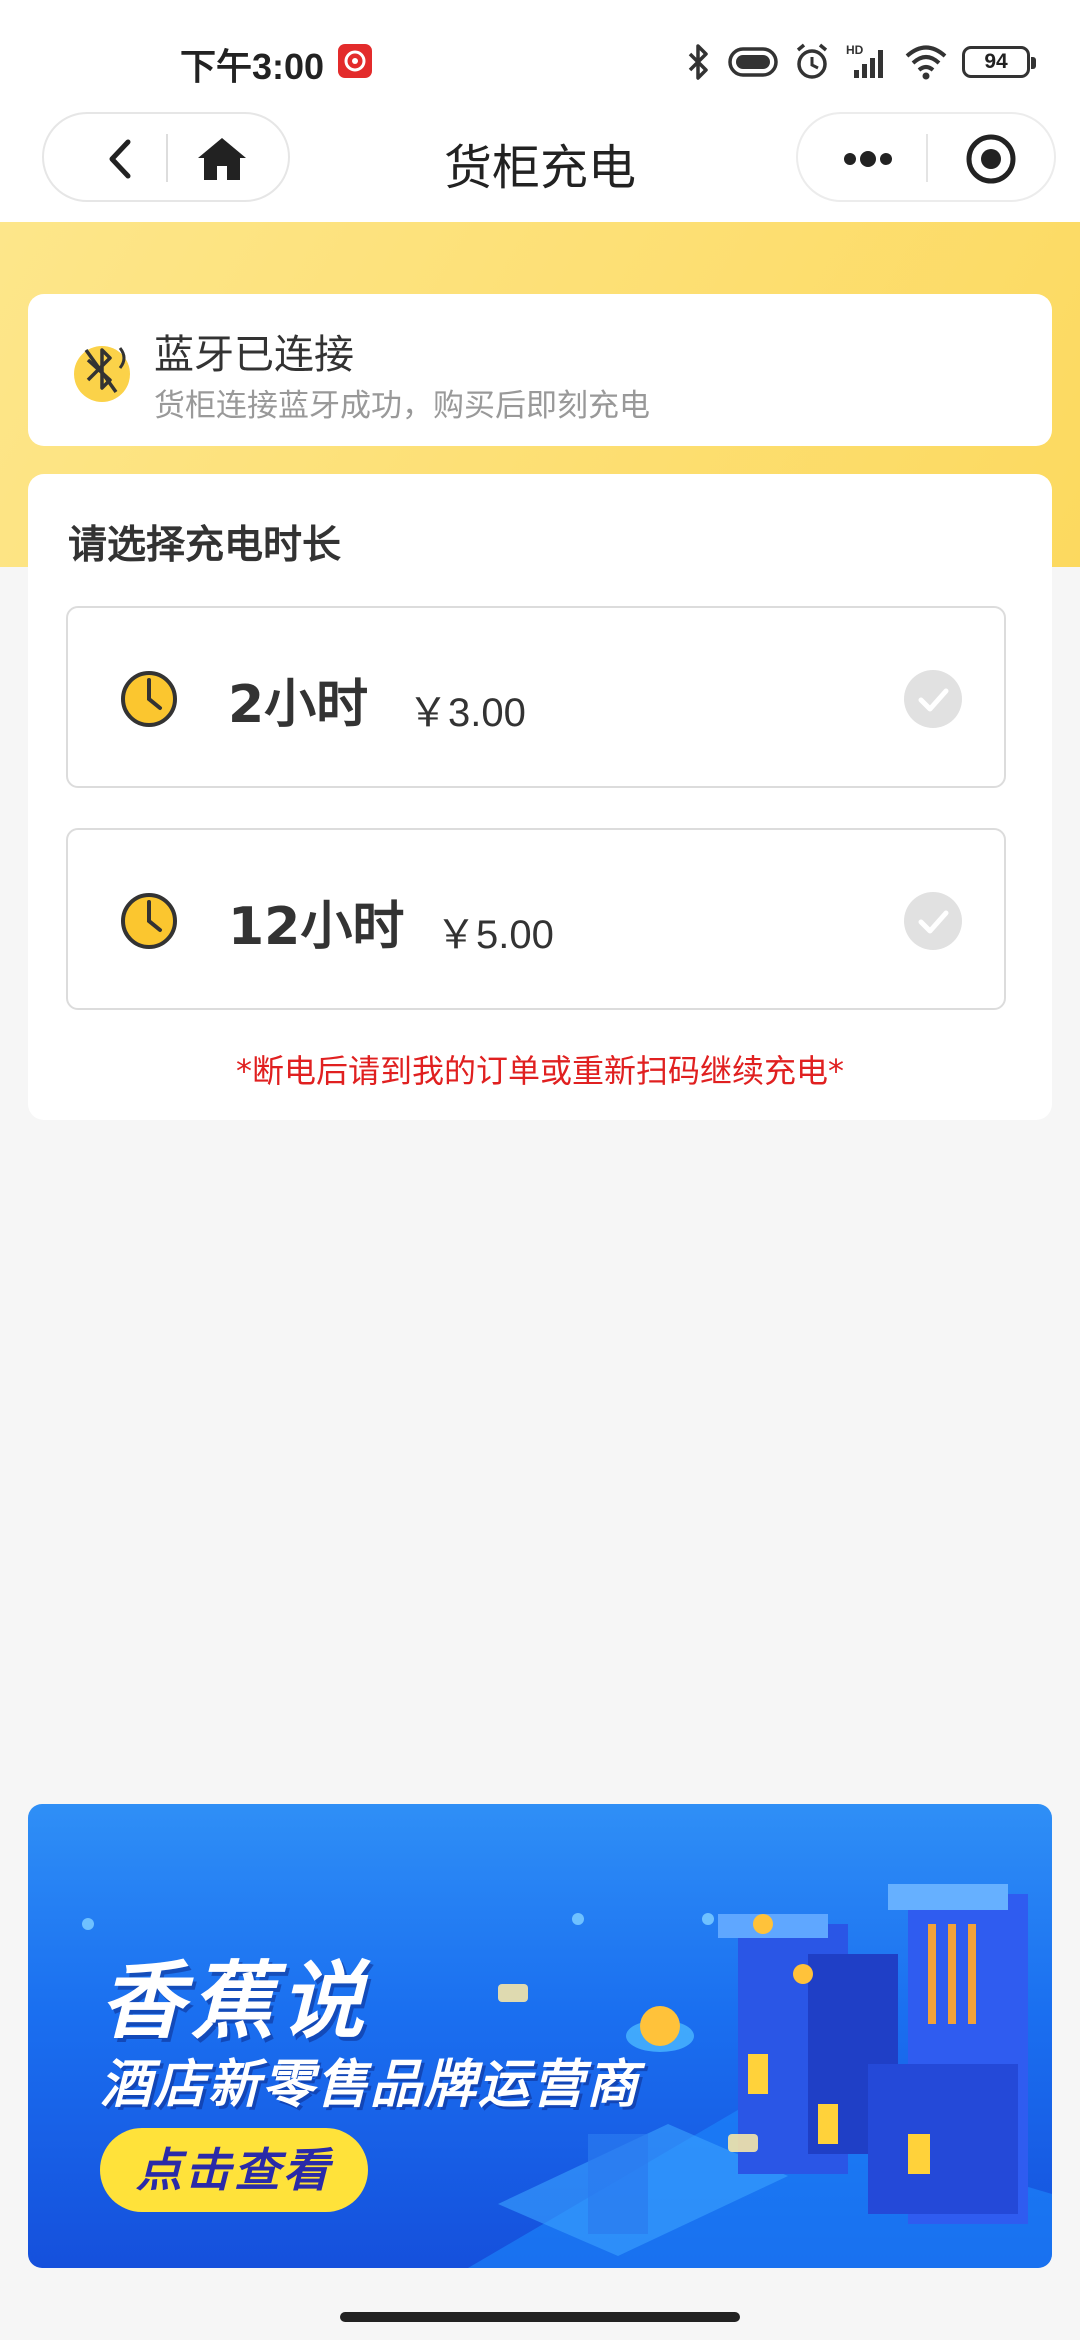 Image resolution: width=1080 pixels, height=2340 pixels. I want to click on charge-notice: *断电后请到我的订单或重新扫码继续充电*, so click(539, 1071).